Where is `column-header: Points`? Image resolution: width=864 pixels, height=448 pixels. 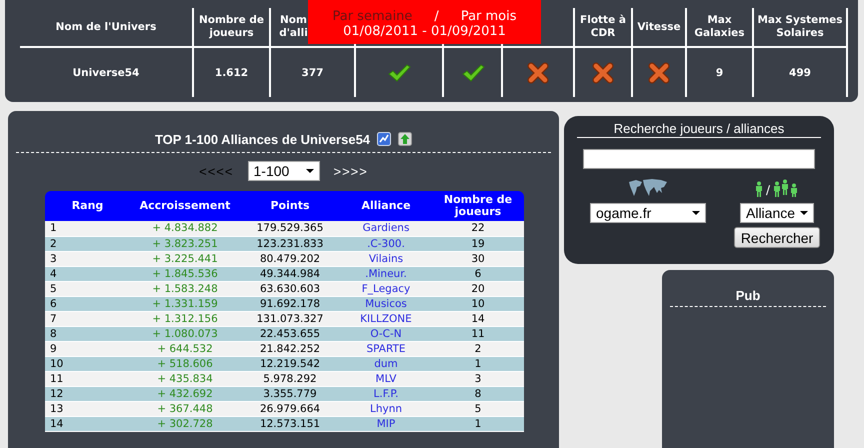 column-header: Points is located at coordinates (290, 205).